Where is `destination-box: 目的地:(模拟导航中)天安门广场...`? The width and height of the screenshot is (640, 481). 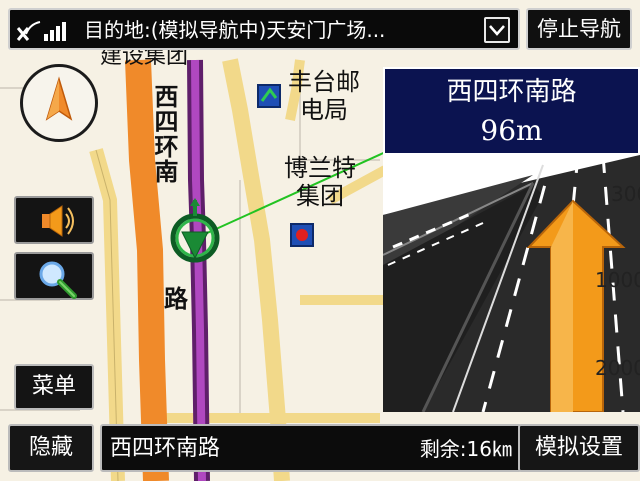 destination-box: 目的地:(模拟导航中)天安门广场... is located at coordinates (264, 29).